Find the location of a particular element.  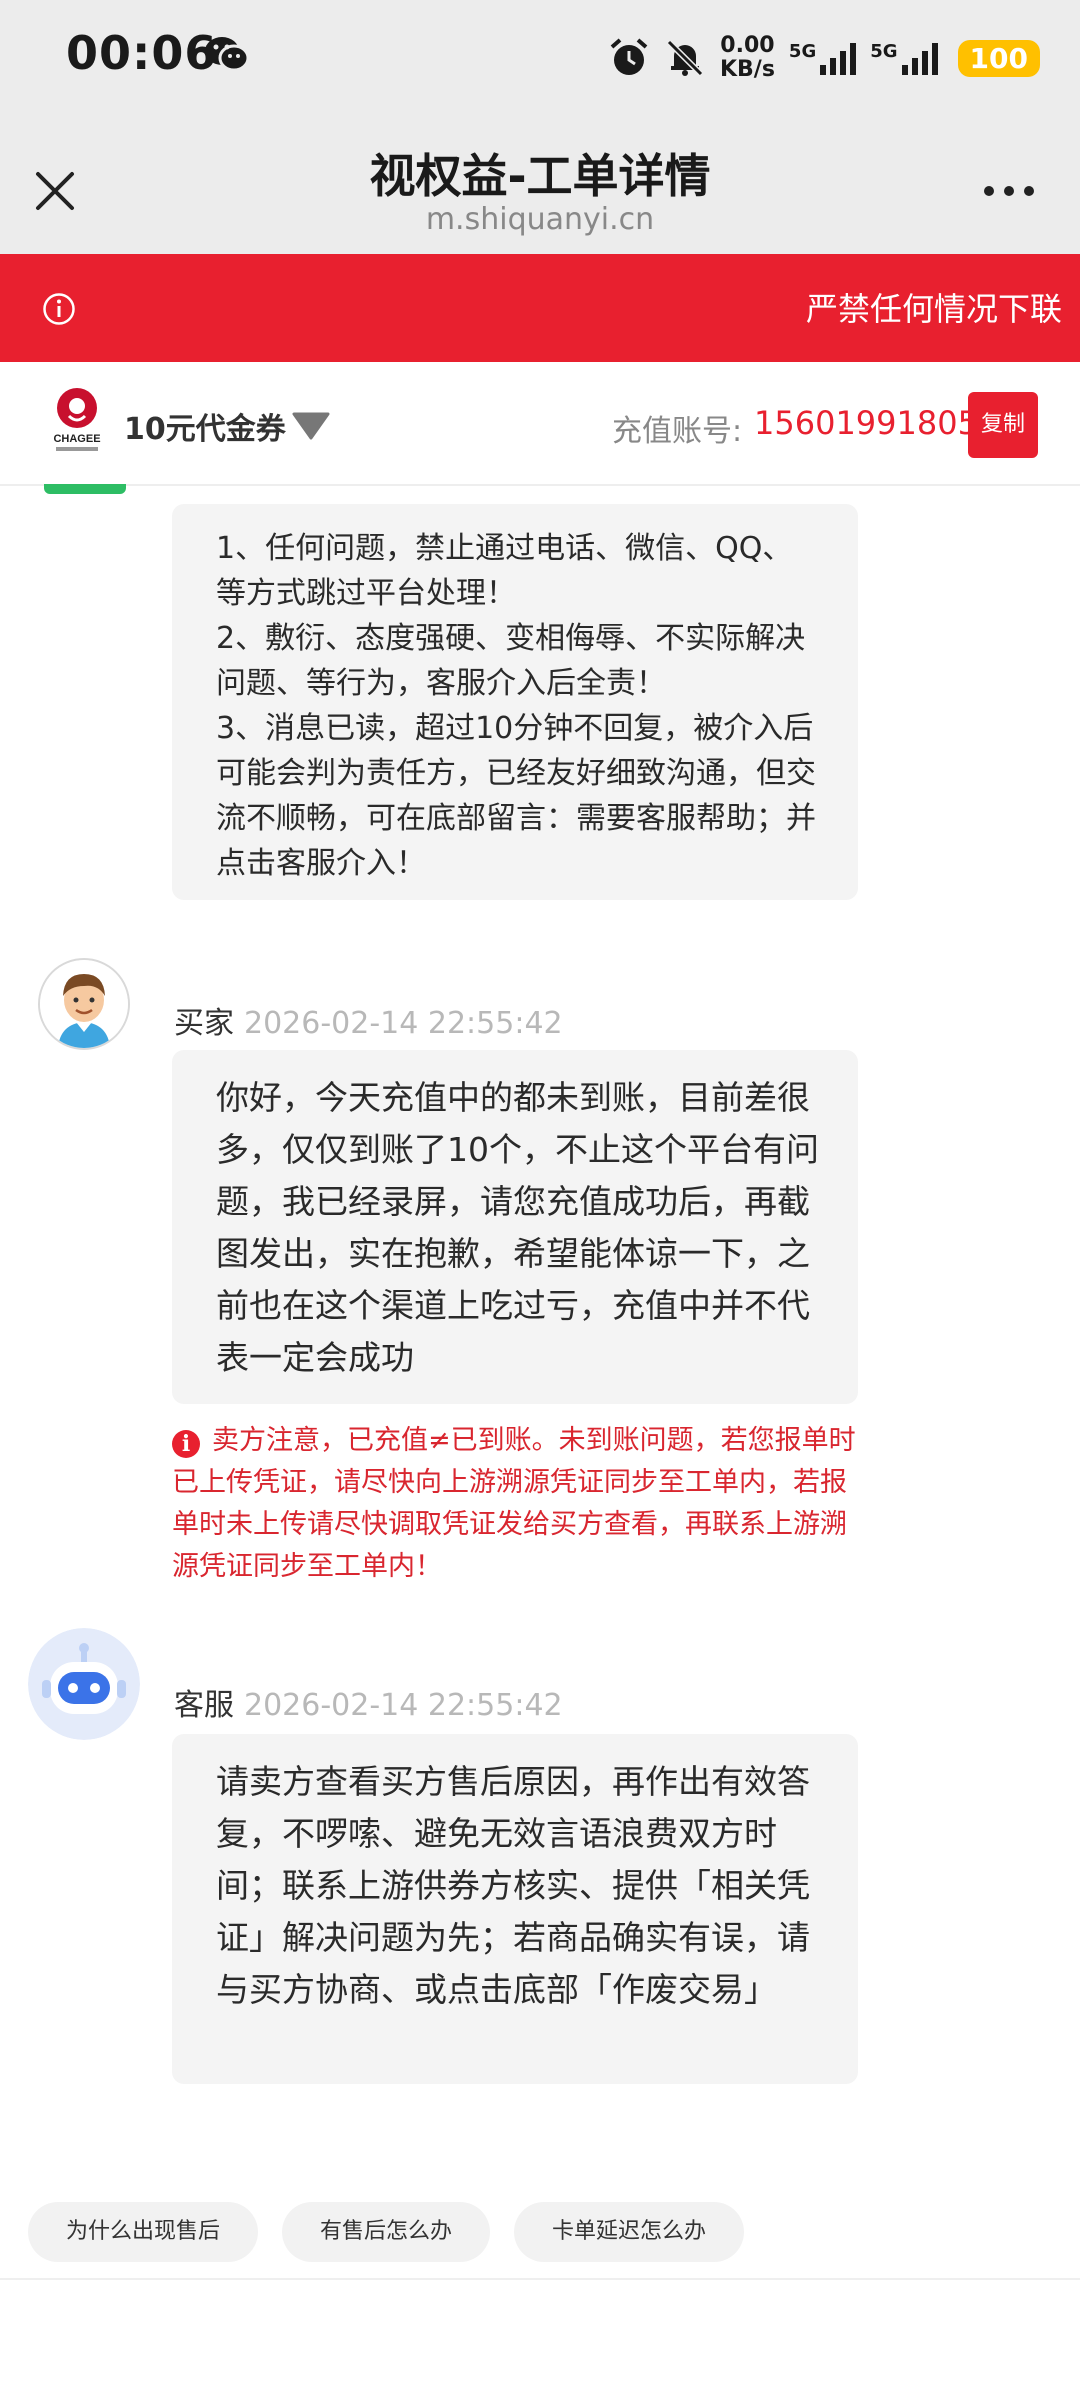

buyer-avatar is located at coordinates (84, 1004).